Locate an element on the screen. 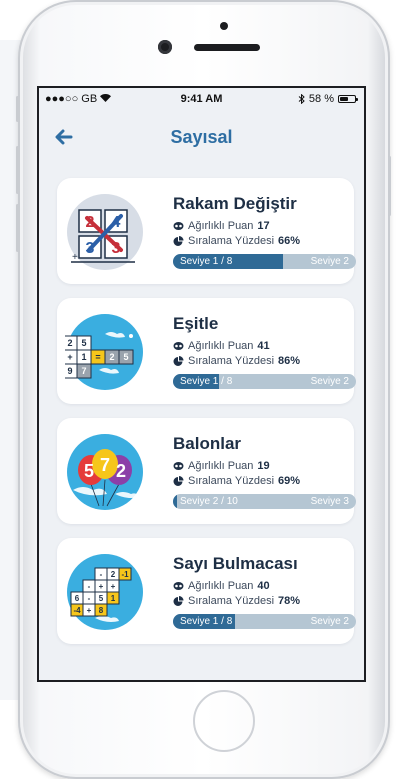 The height and width of the screenshot is (779, 398). svg-text: 9 is located at coordinates (69, 371).